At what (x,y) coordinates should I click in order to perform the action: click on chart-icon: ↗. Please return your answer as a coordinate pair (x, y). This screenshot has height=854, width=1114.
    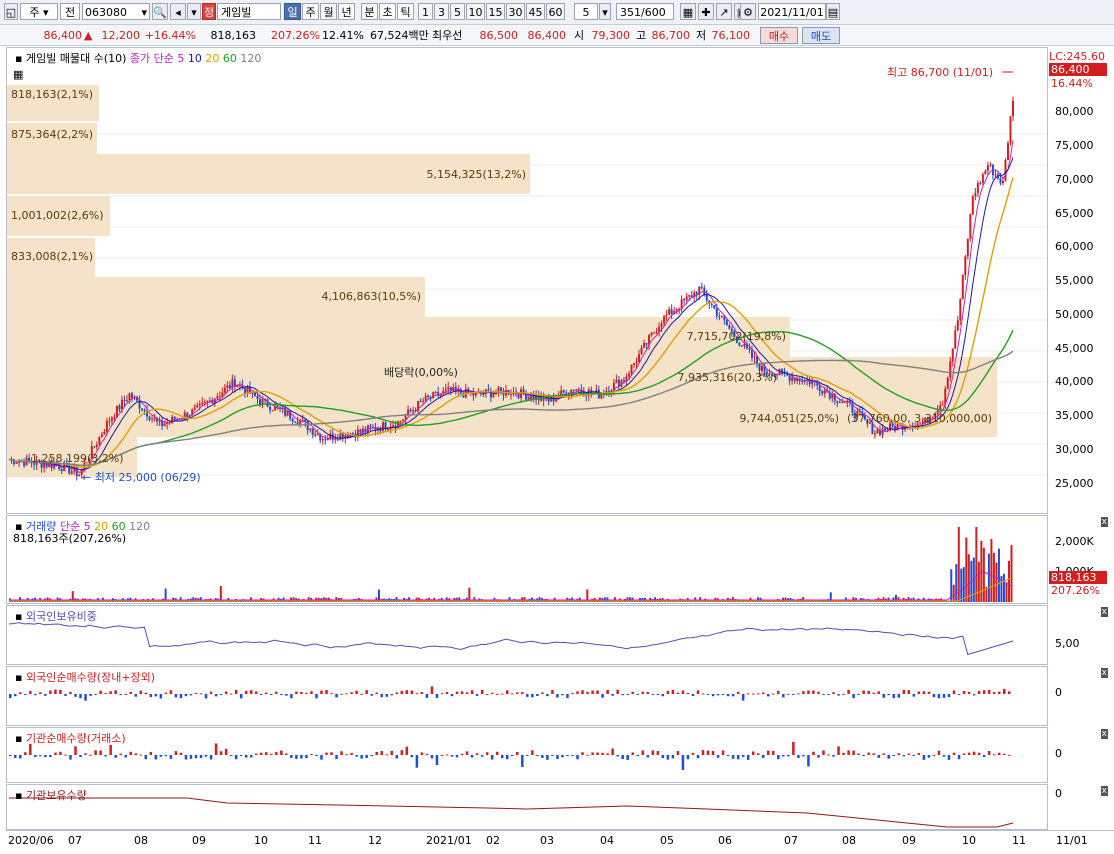
    Looking at the image, I should click on (724, 11).